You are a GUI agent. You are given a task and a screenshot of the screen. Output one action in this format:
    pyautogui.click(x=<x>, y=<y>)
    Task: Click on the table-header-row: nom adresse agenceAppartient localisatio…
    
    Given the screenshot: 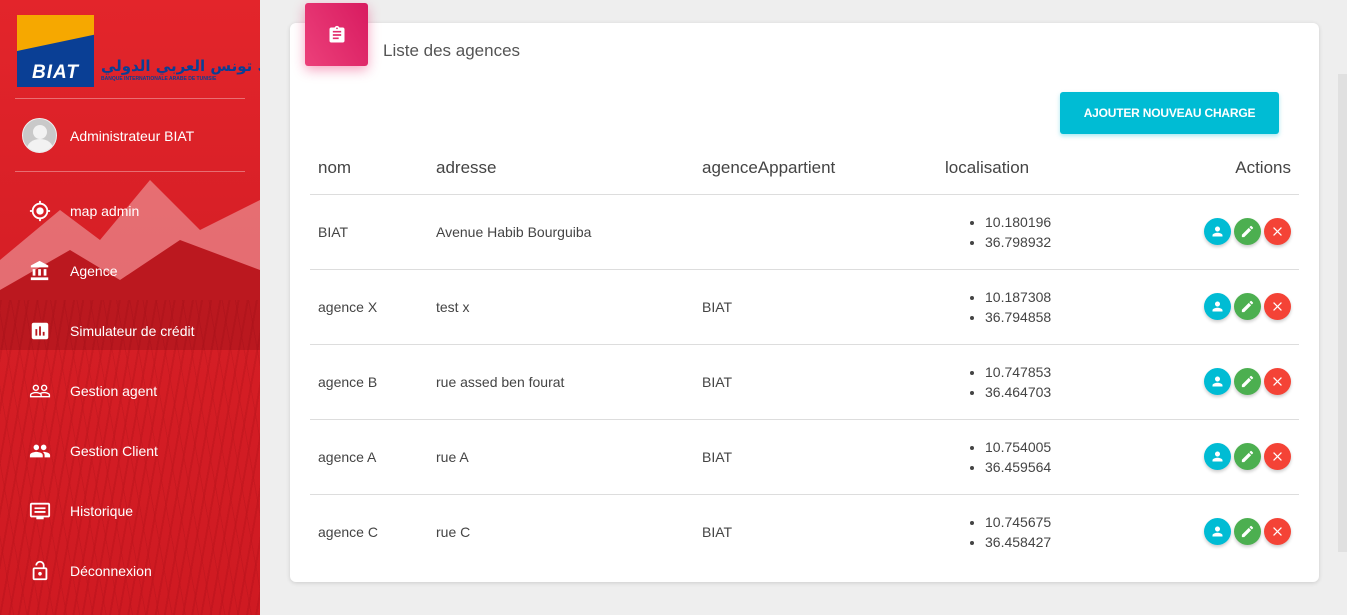 What is the action you would take?
    pyautogui.click(x=804, y=169)
    